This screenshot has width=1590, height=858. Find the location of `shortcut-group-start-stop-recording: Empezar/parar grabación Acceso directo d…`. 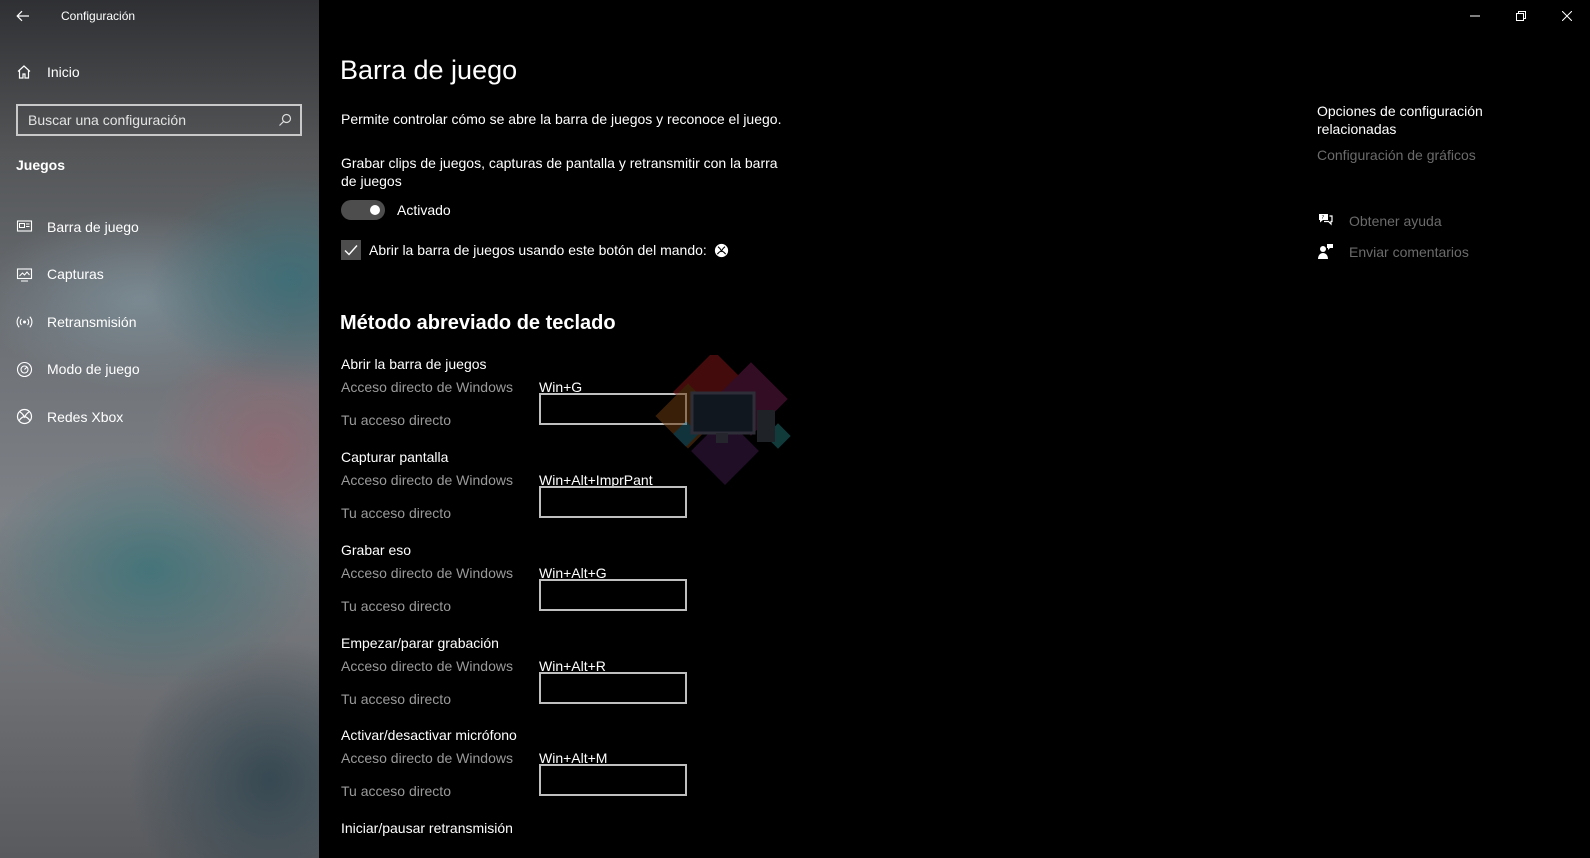

shortcut-group-start-stop-recording: Empezar/parar grabación Acceso directo d… is located at coordinates (541, 681).